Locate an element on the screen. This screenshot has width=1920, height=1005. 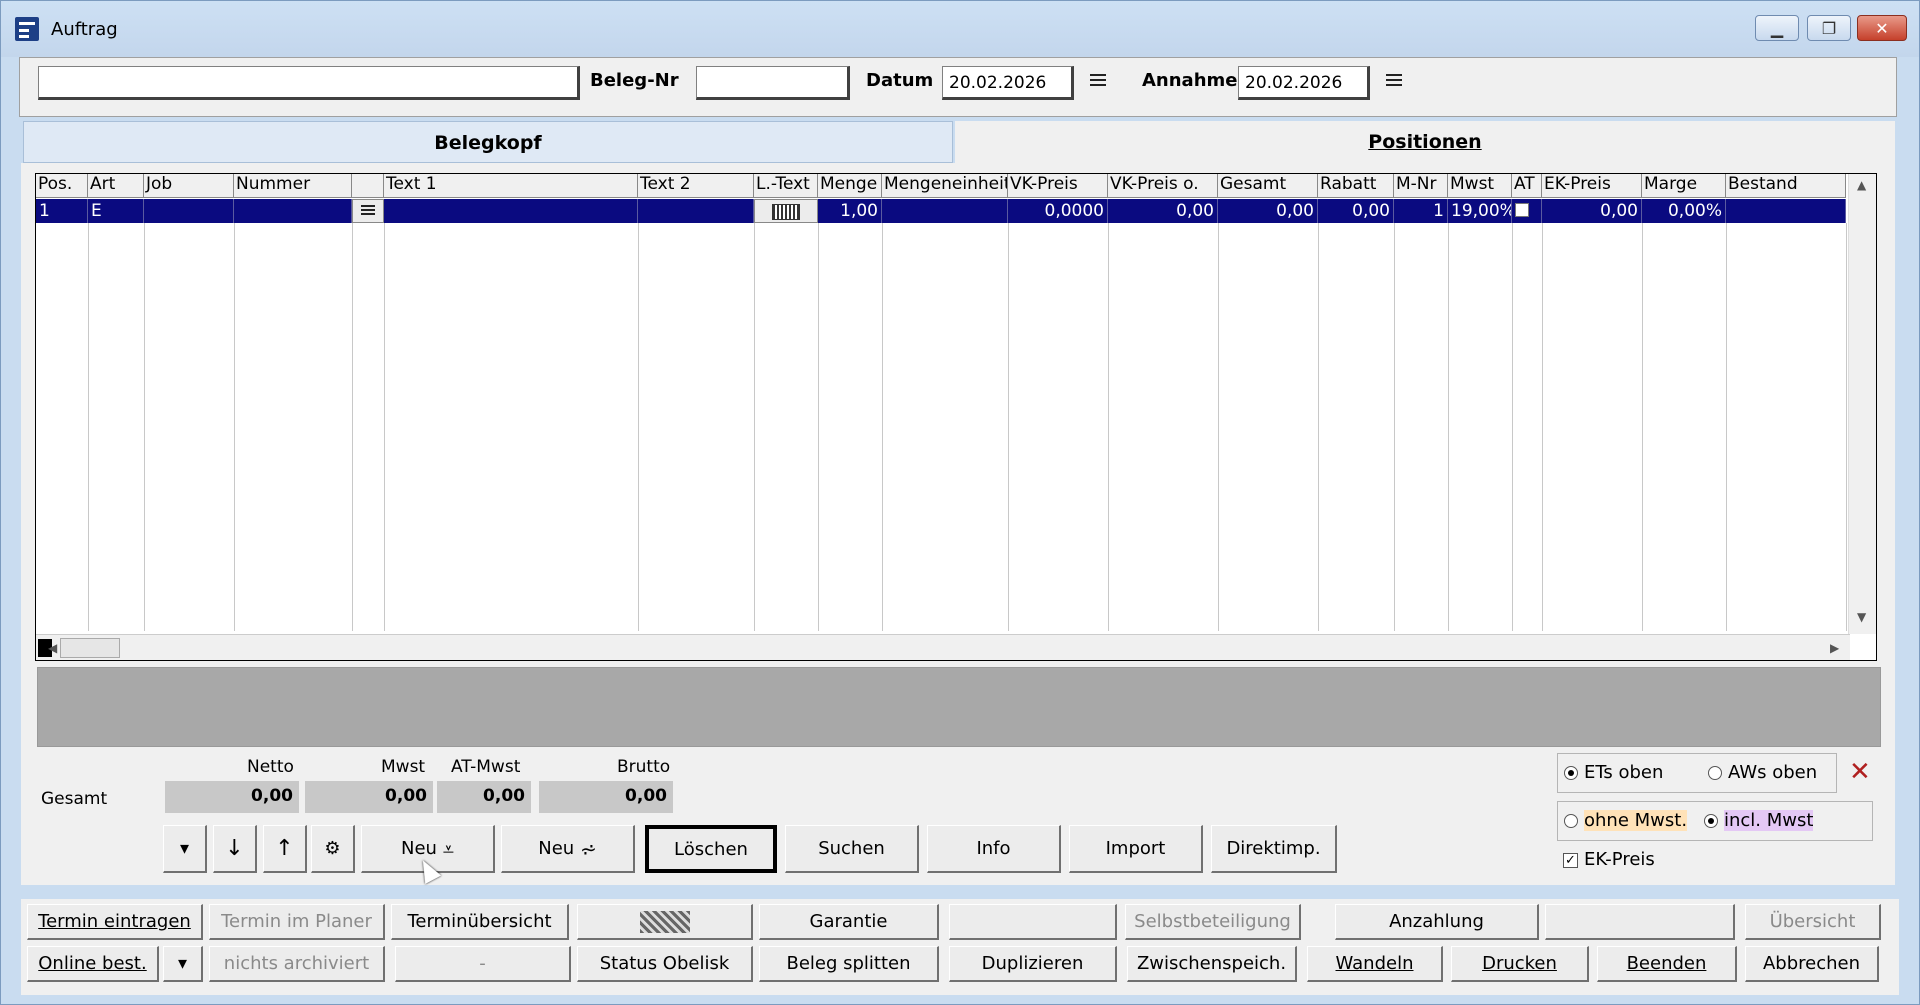
vertical-scrollbar: ▲ ▼ is located at coordinates (1862, 404).